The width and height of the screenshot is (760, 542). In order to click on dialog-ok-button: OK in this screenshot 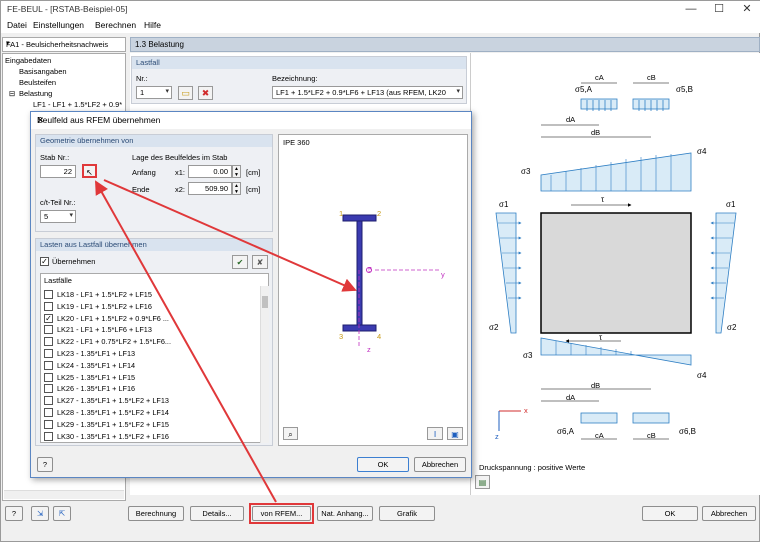, I will do `click(383, 464)`.